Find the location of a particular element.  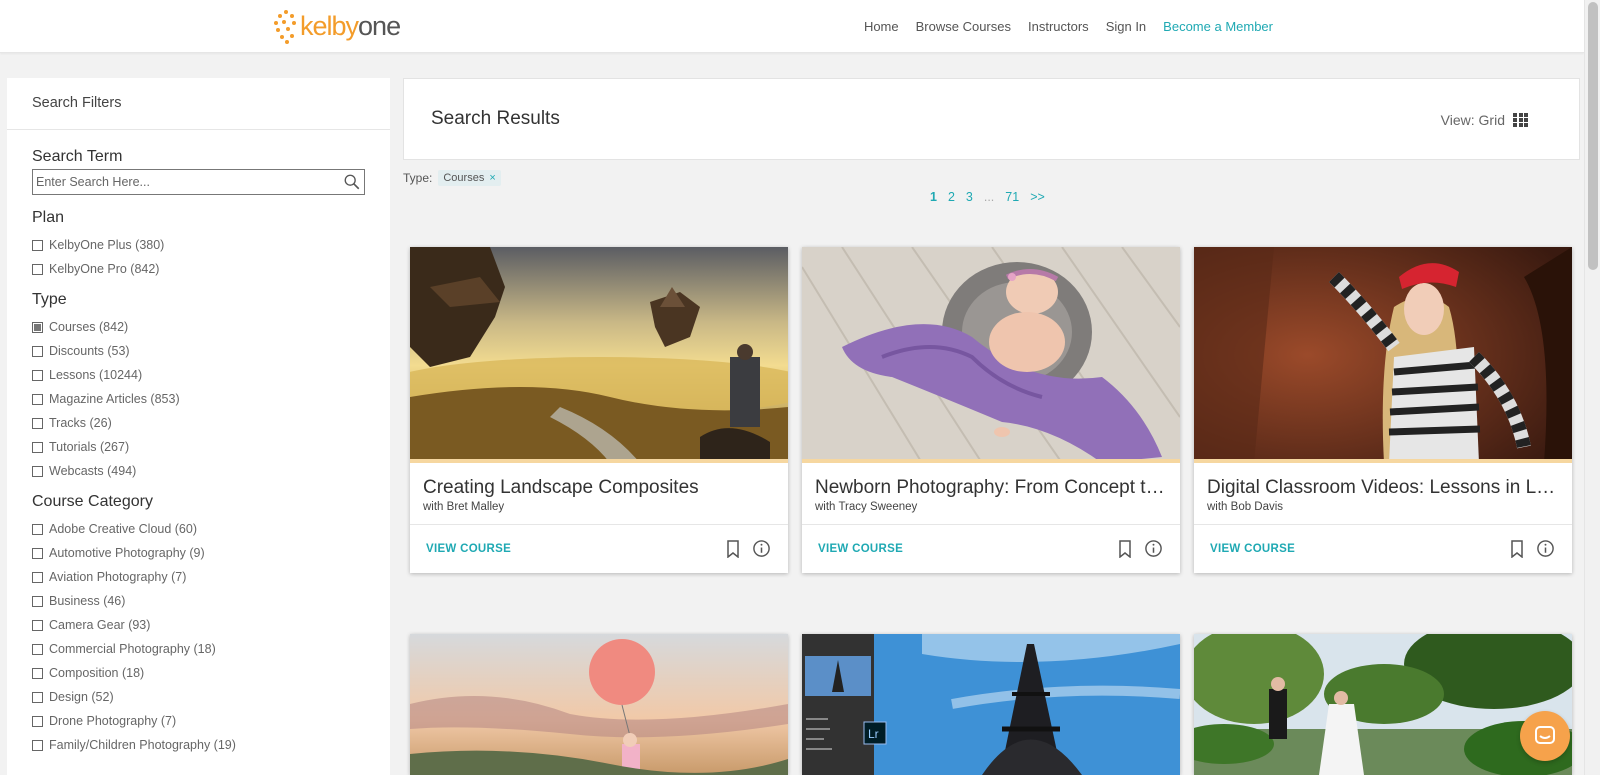

page-next: >> is located at coordinates (1037, 197).